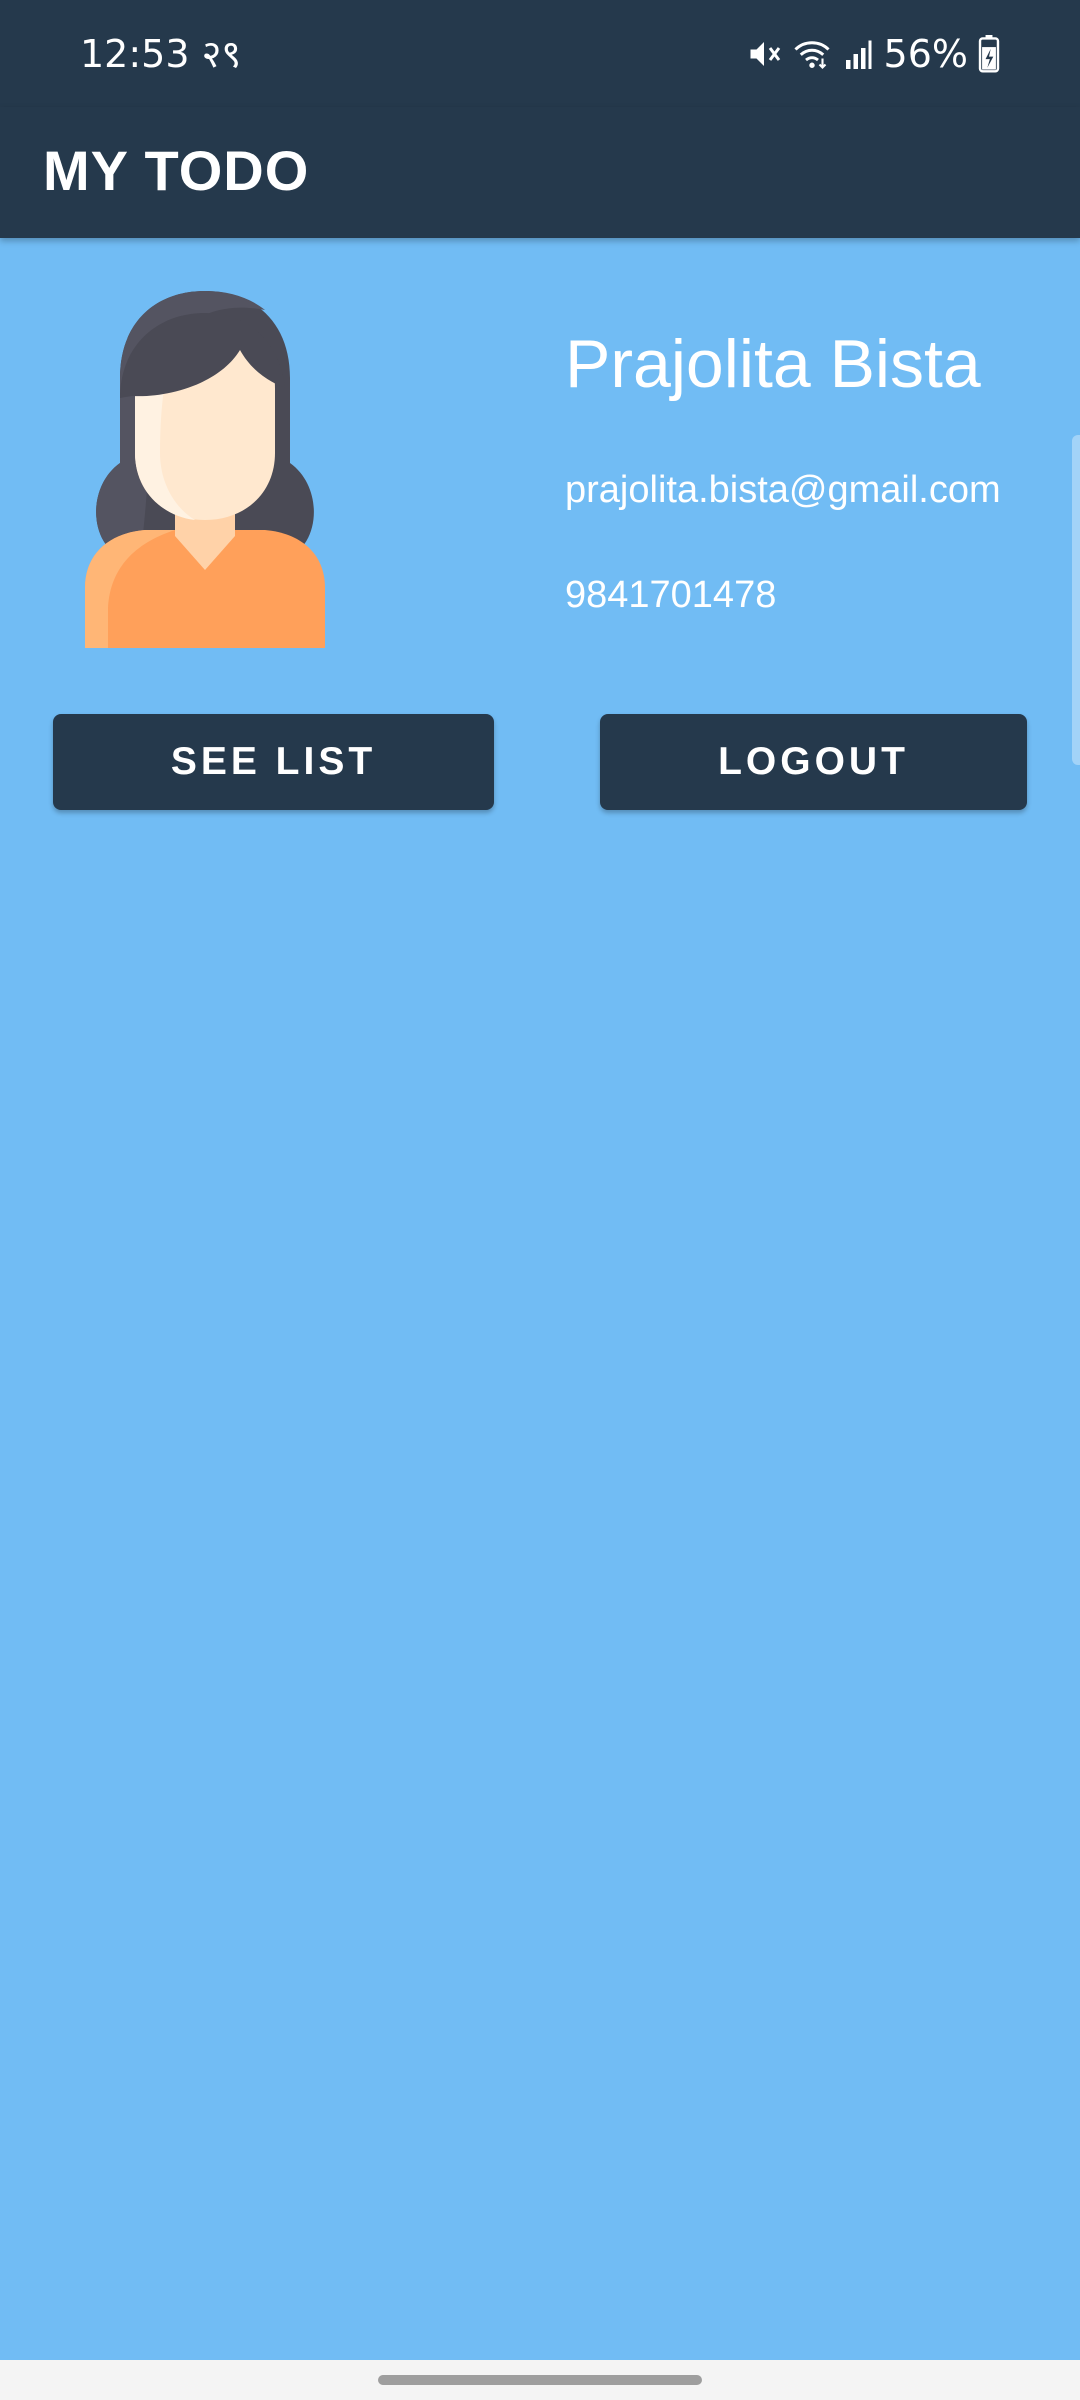 This screenshot has width=1080, height=2400. I want to click on app-title: MY TODO, so click(176, 170).